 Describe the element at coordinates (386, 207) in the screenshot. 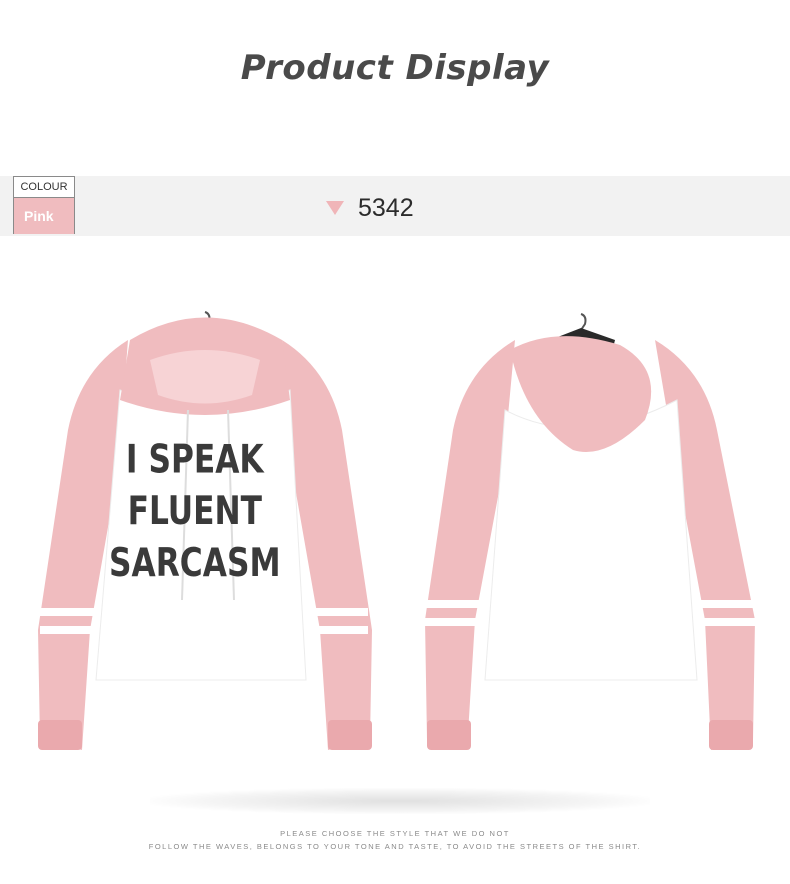

I see `product-code-value: 5342` at that location.